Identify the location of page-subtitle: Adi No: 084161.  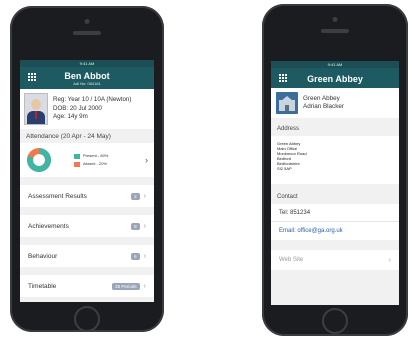
(87, 83).